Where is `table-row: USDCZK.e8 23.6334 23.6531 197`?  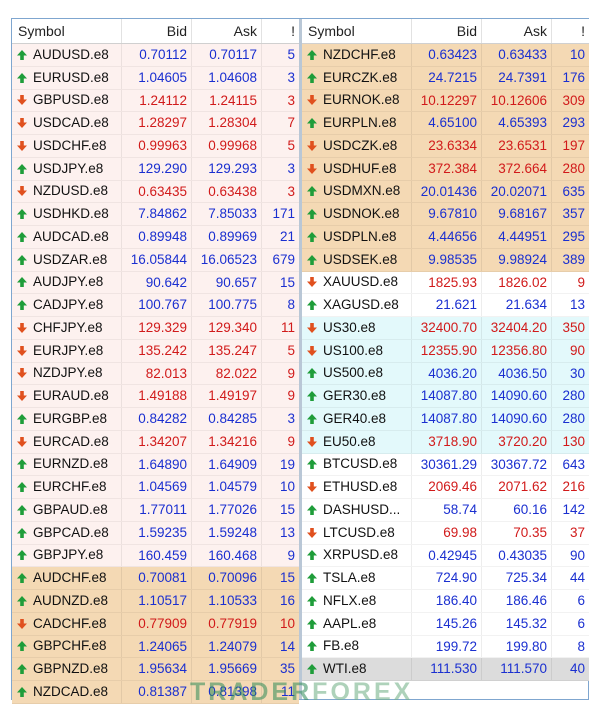
table-row: USDCZK.e8 23.6334 23.6531 197 is located at coordinates (445, 146).